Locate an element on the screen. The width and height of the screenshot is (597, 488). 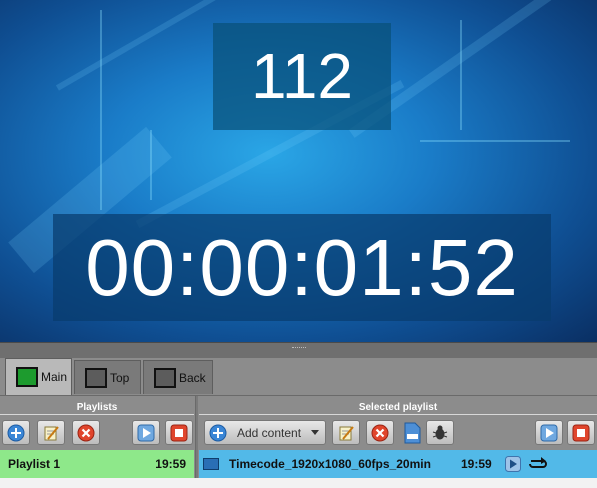
playlist-item-row: Timecode_1920x1080_60fps_20min 19:59 is located at coordinates (398, 464).